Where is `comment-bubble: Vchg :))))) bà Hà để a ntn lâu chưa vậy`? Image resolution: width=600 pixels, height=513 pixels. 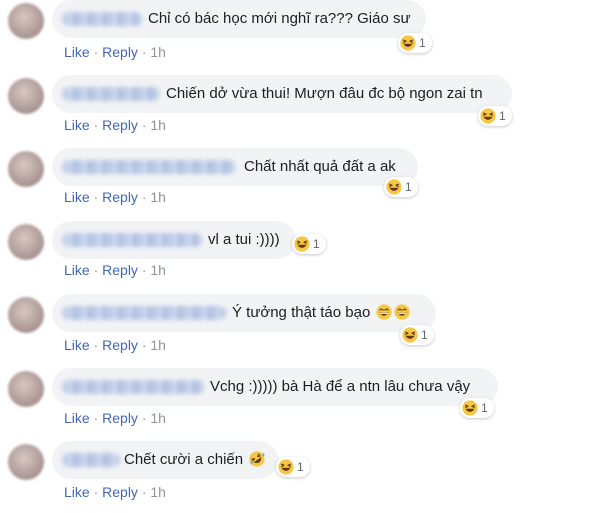
comment-bubble: Vchg :))))) bà Hà để a ntn lâu chưa vậy is located at coordinates (275, 387).